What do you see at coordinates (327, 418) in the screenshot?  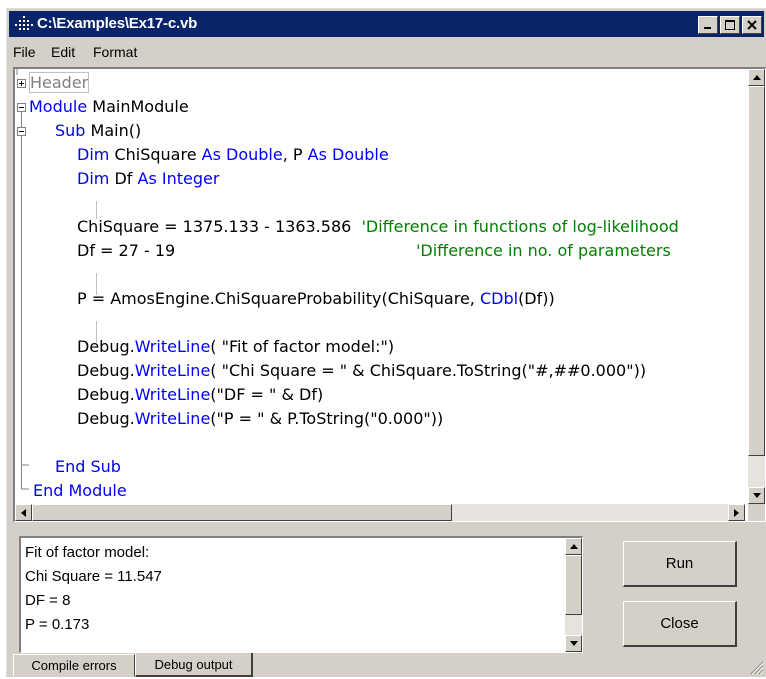 I see `arguments: ("P = " & P.ToString("0.000"))` at bounding box center [327, 418].